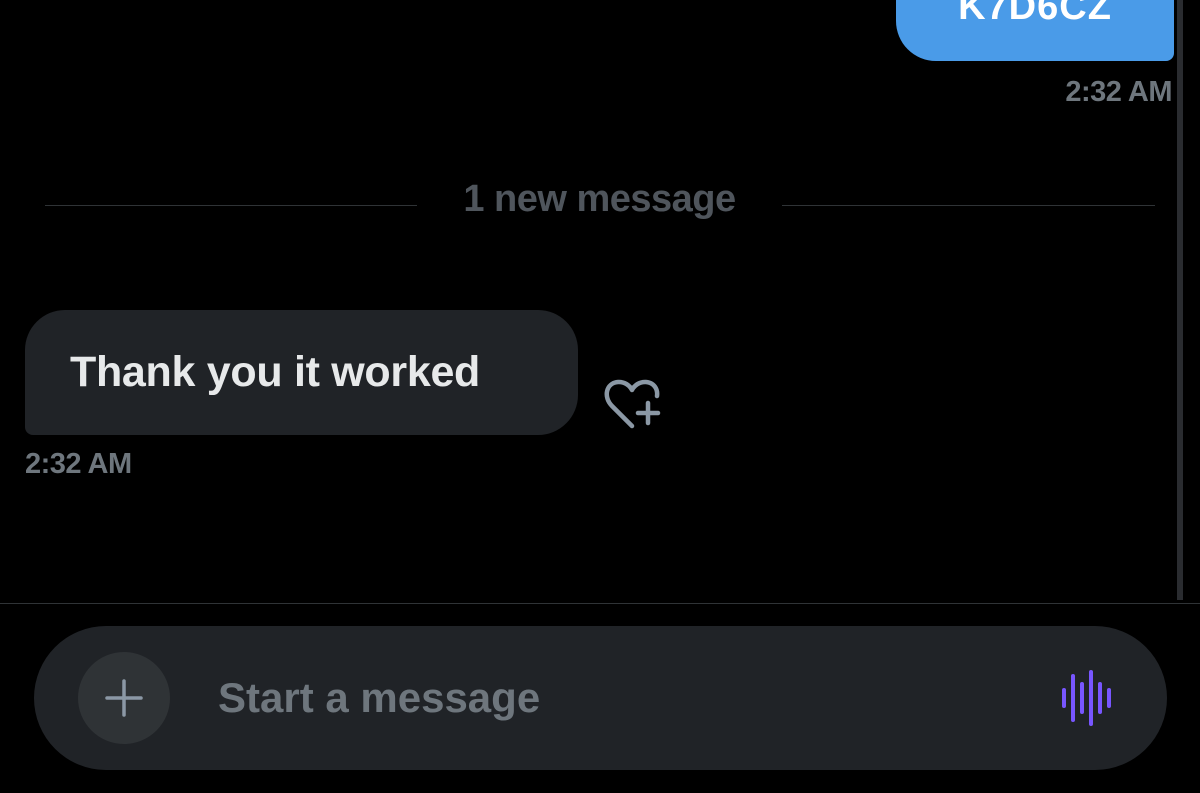  I want to click on voice-wave-icon, so click(1086, 698).